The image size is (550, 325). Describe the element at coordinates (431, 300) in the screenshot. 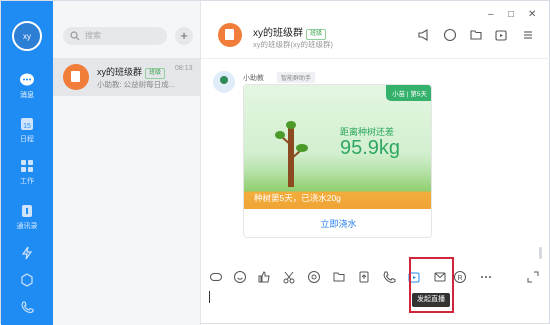

I see `live-tooltip: 发起直播` at that location.